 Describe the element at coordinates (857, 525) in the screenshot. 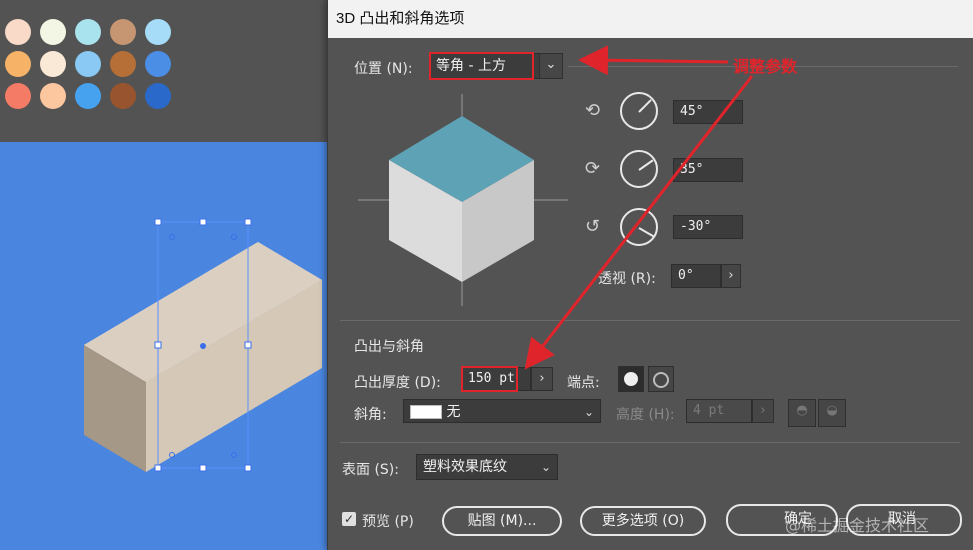

I see `watermark: @稀土掘金技术社区` at that location.